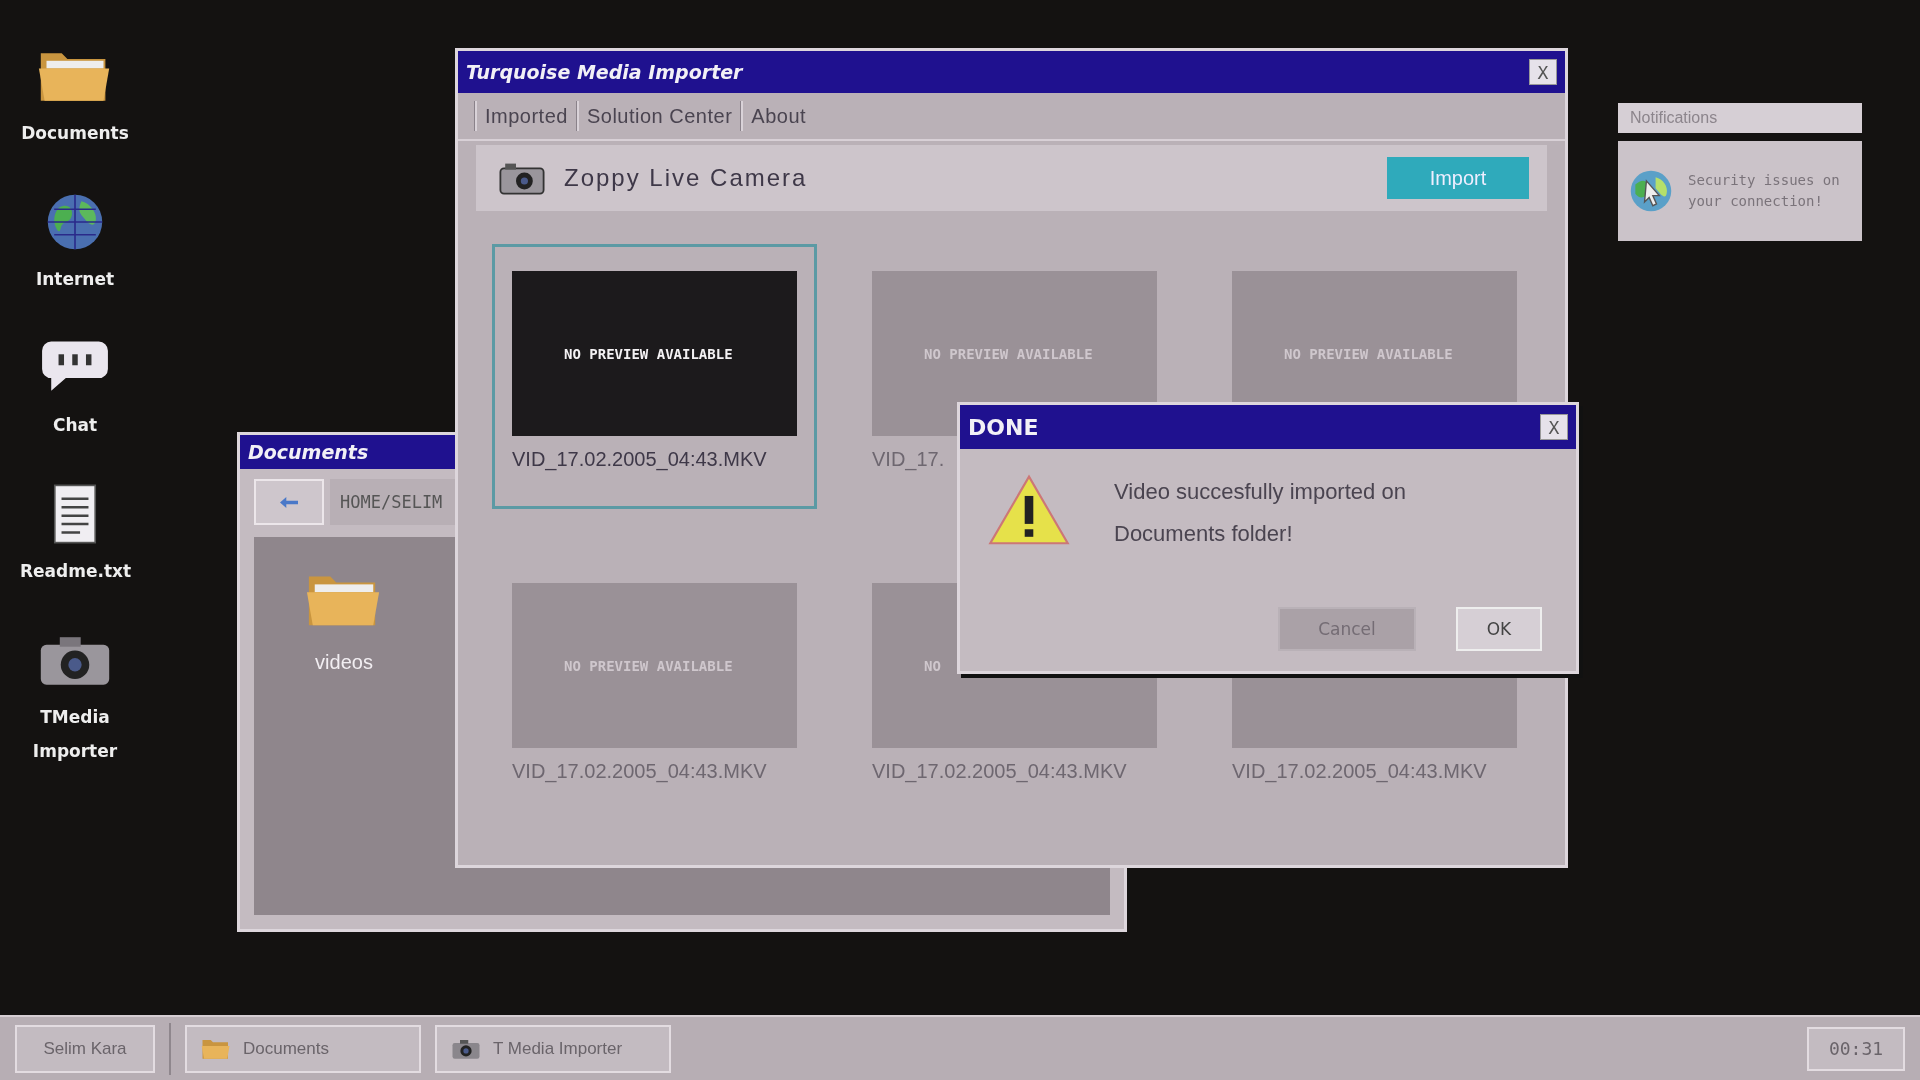 This screenshot has width=1920, height=1080. What do you see at coordinates (1651, 191) in the screenshot?
I see `globe-cursor-icon` at bounding box center [1651, 191].